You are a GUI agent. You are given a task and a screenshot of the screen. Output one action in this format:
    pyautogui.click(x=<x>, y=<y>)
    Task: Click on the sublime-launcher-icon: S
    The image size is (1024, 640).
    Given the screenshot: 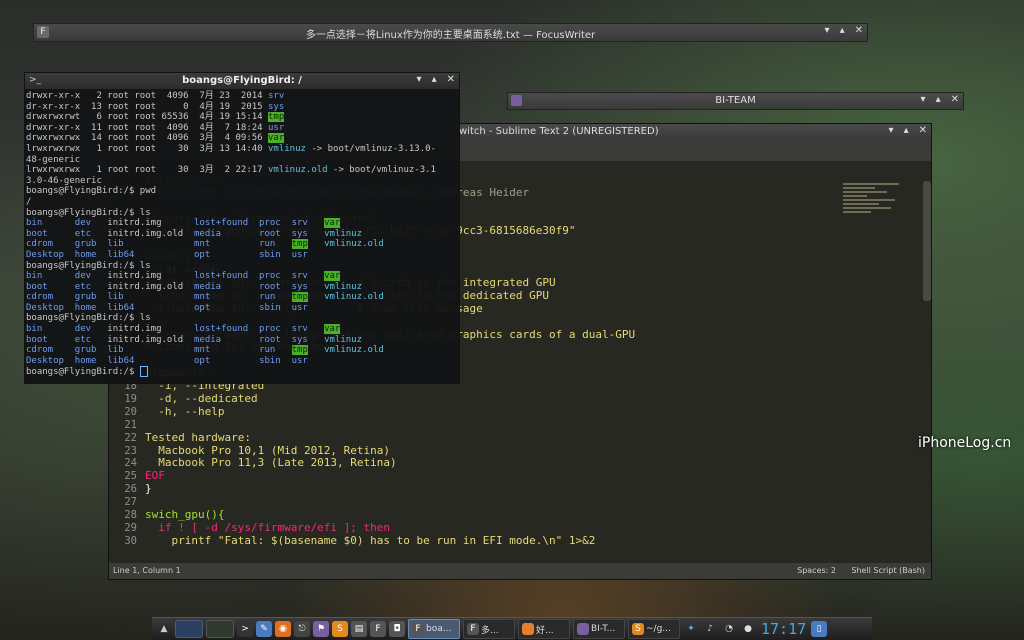 What is the action you would take?
    pyautogui.click(x=340, y=629)
    